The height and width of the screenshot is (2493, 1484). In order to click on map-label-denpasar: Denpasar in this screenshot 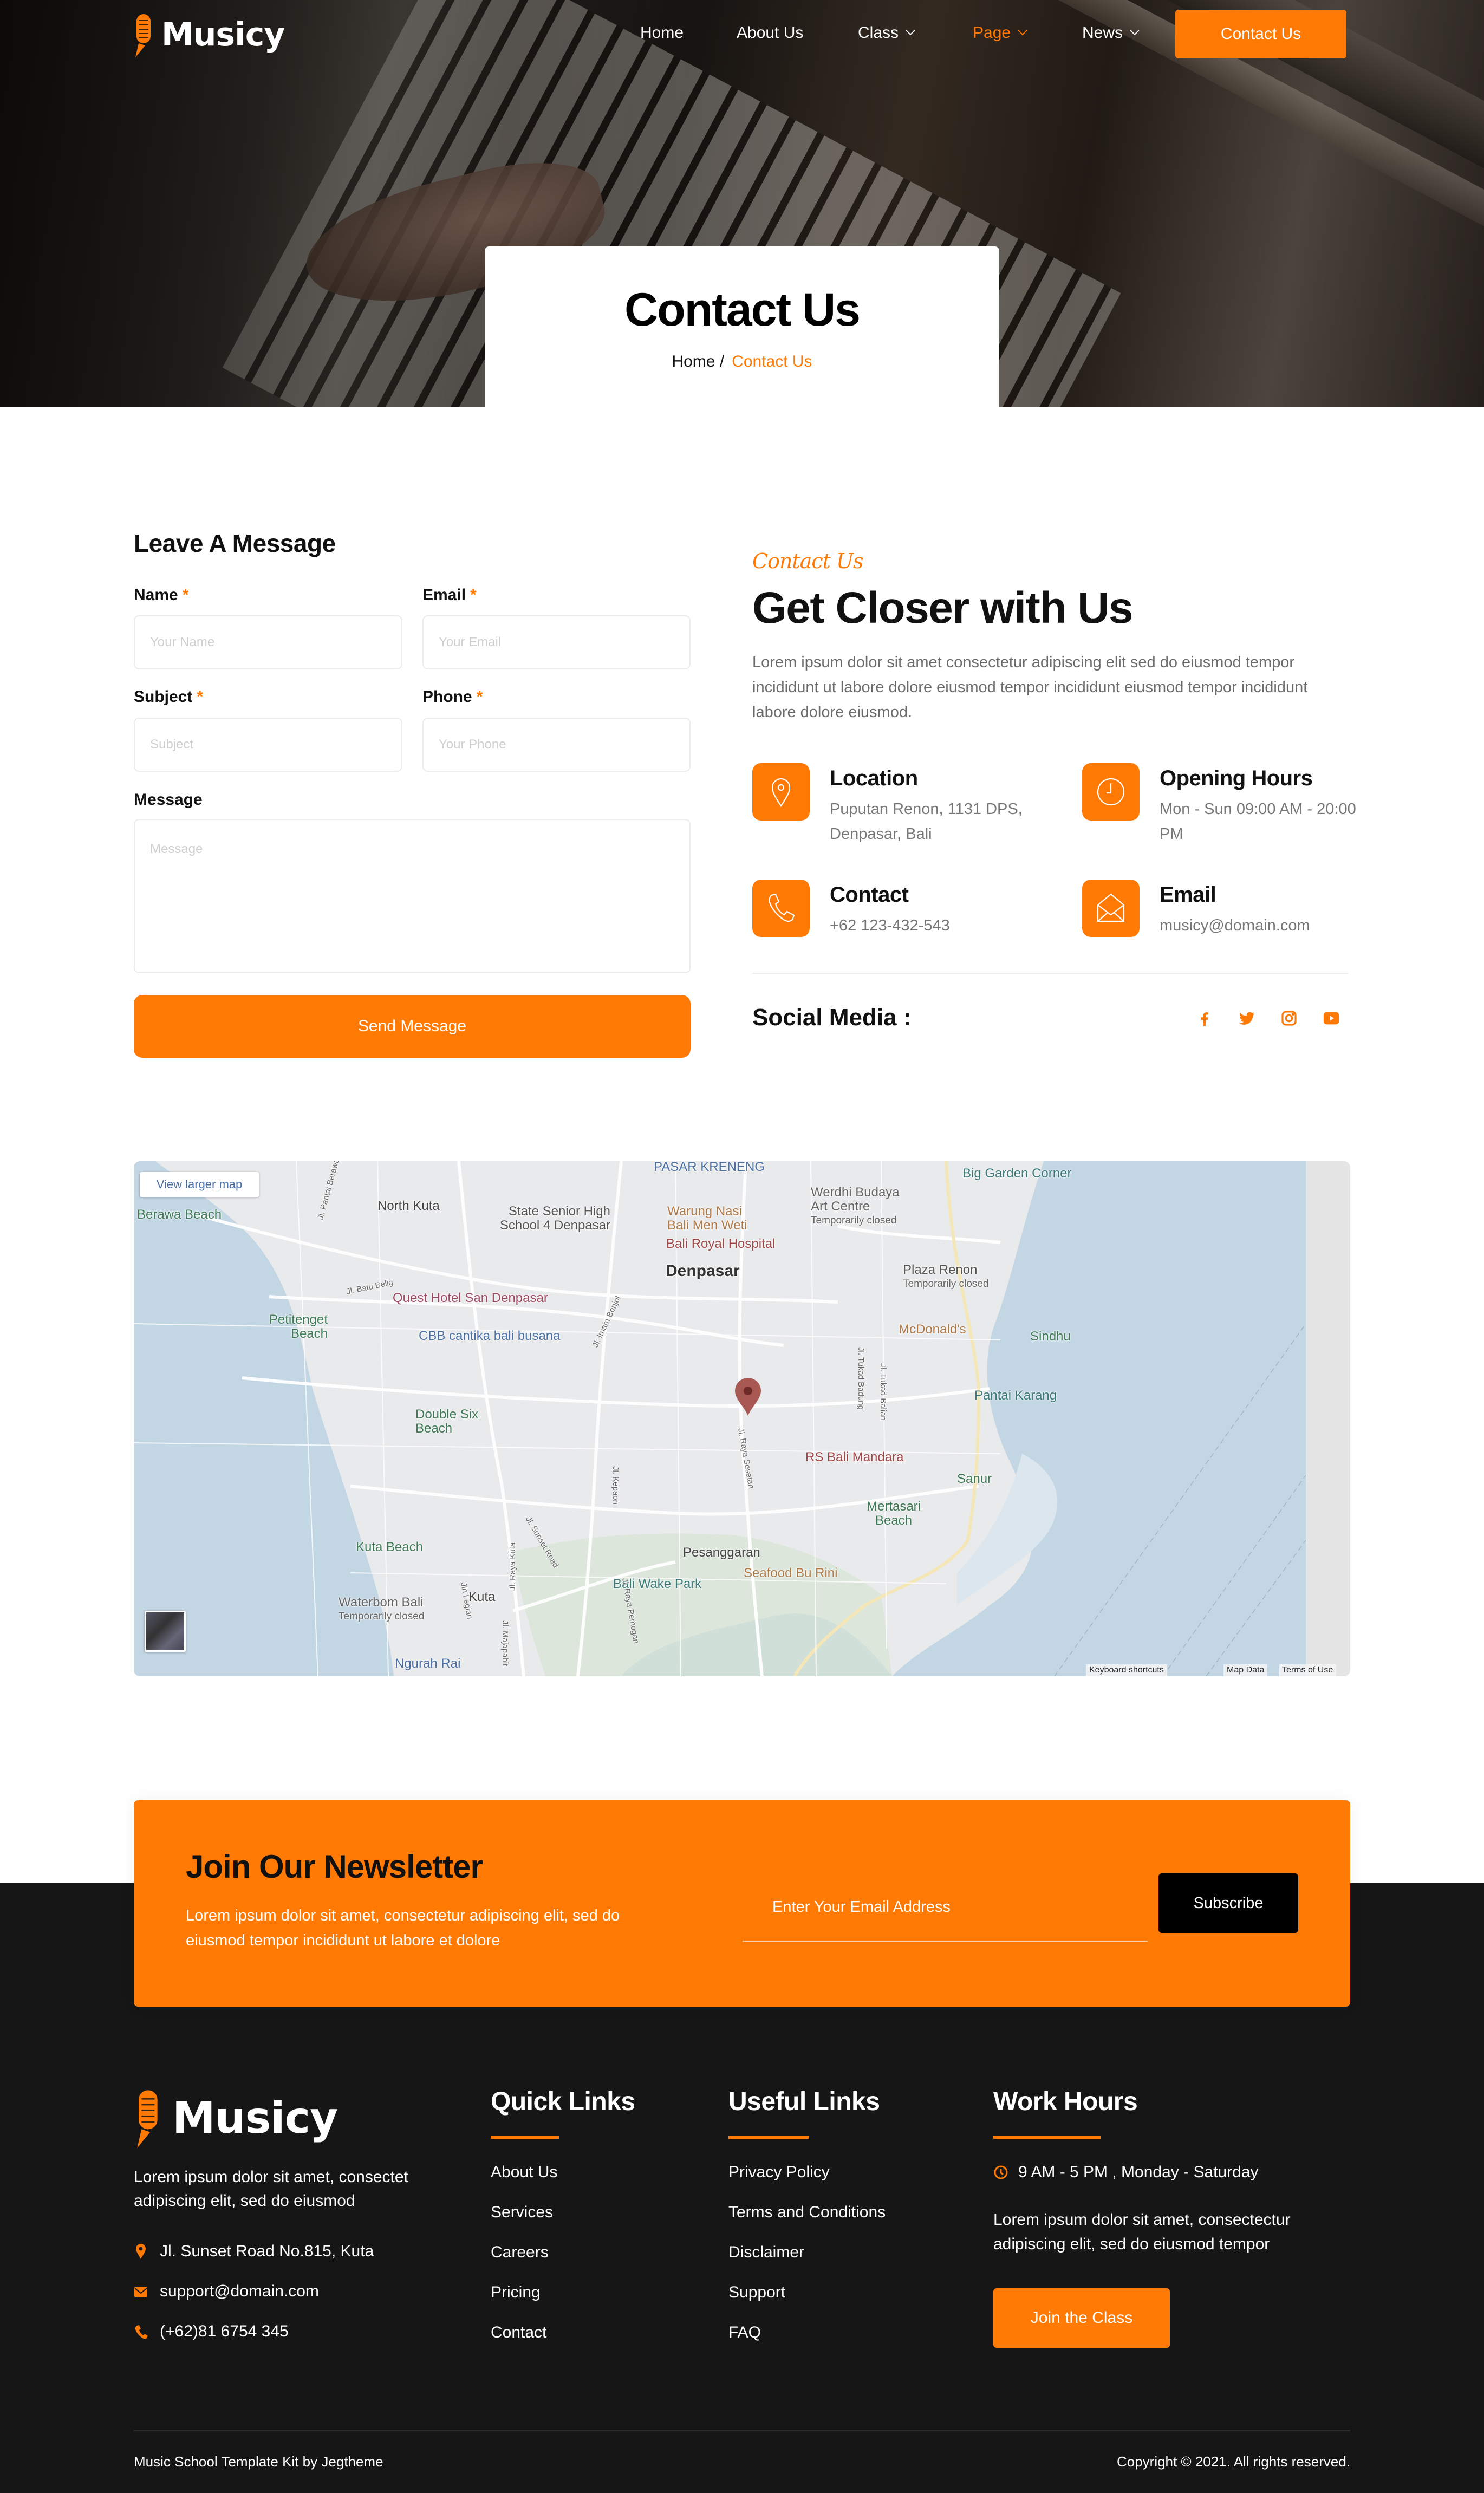, I will do `click(703, 1271)`.